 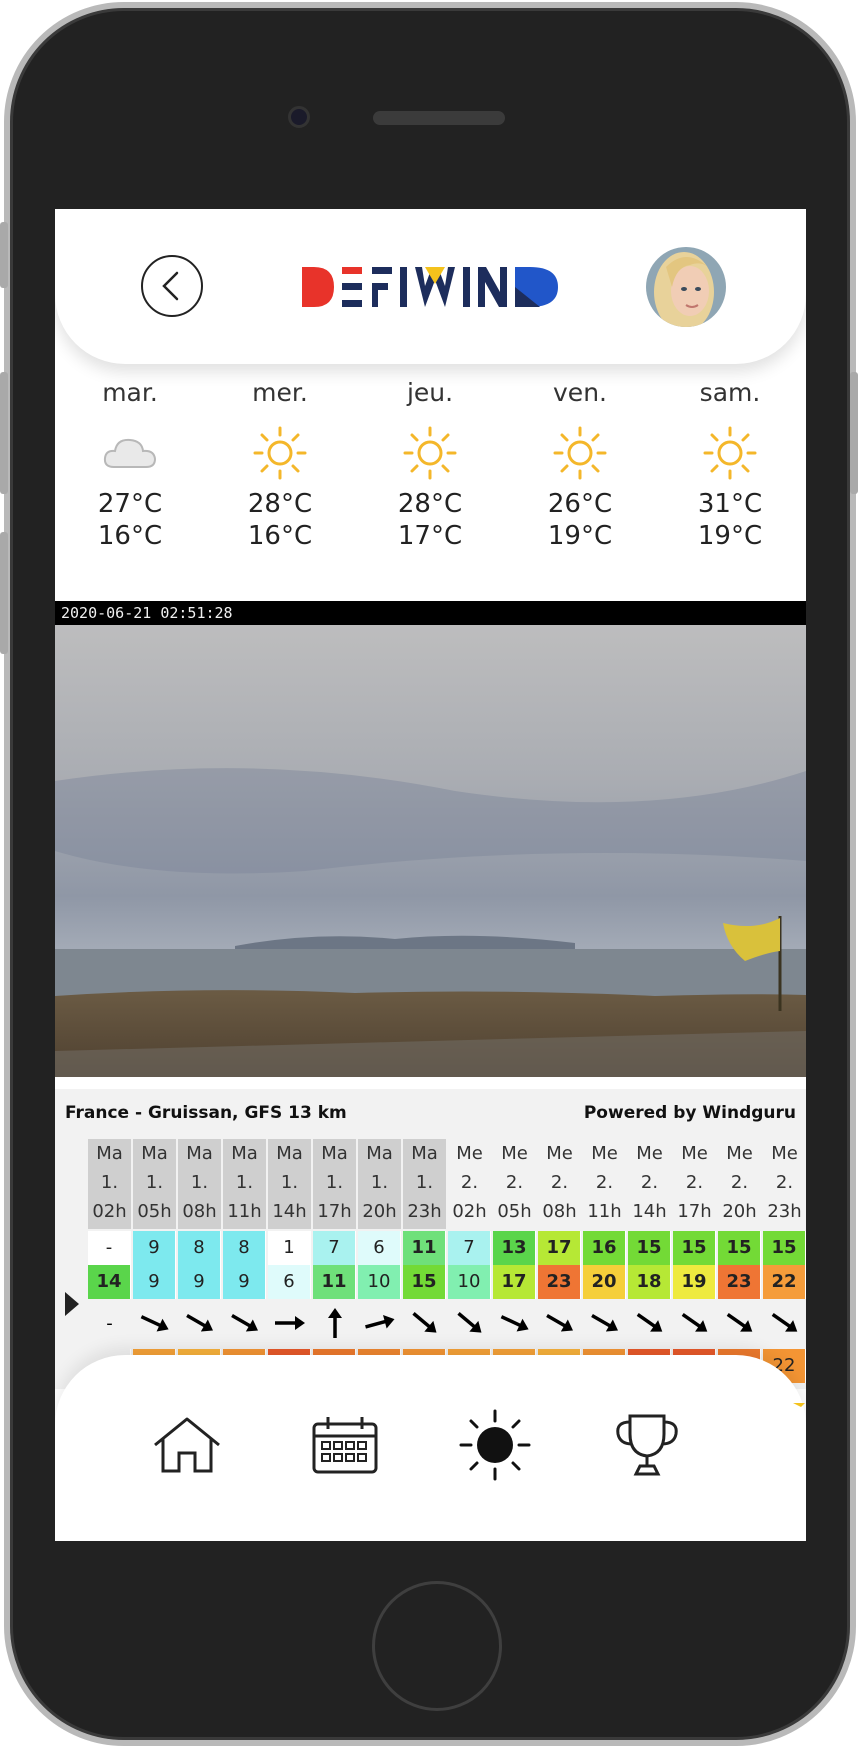 I want to click on column-header: Me 2. 23h, so click(x=784, y=1184).